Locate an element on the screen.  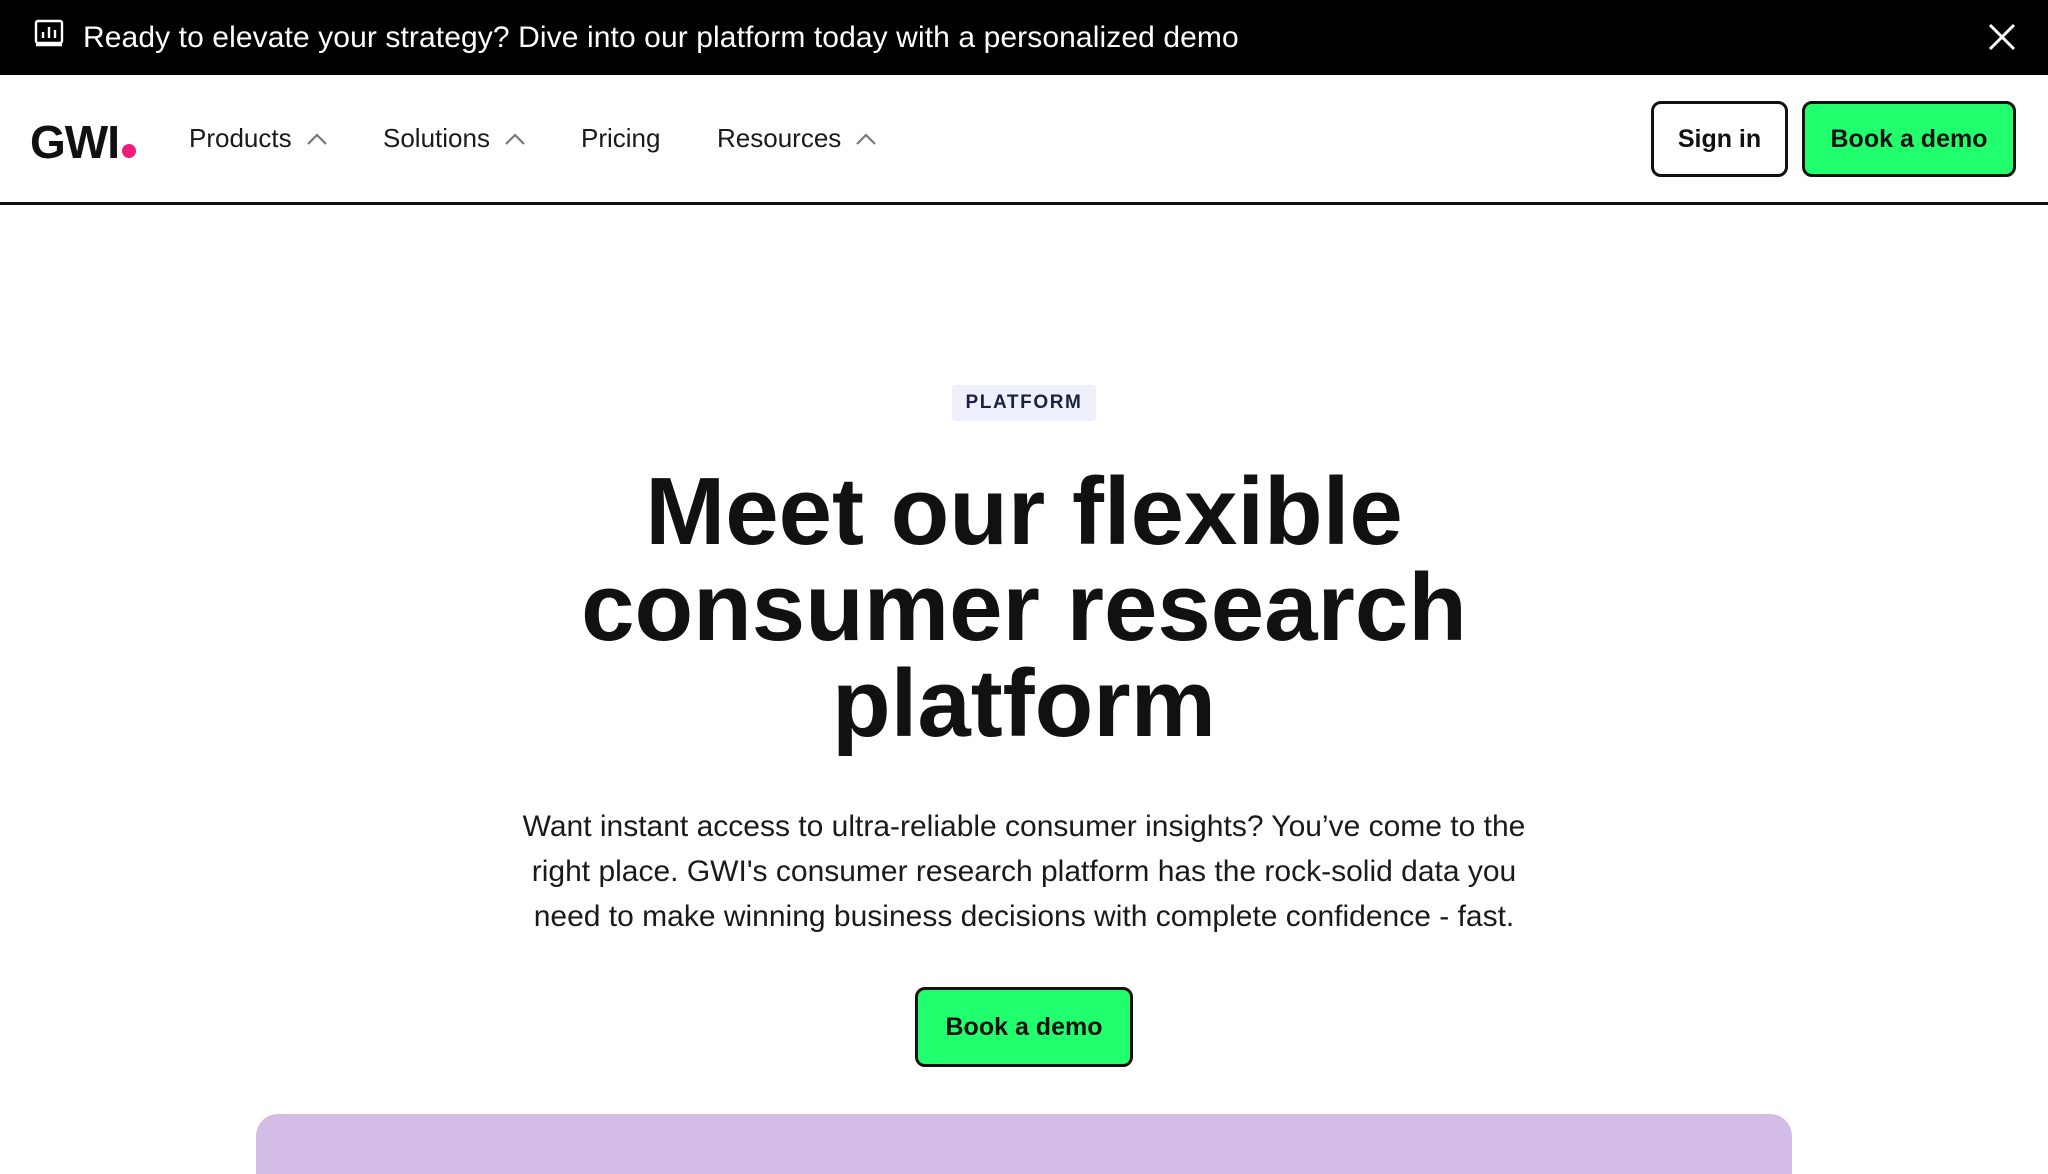
sign-in-button: Sign in is located at coordinates (1719, 139).